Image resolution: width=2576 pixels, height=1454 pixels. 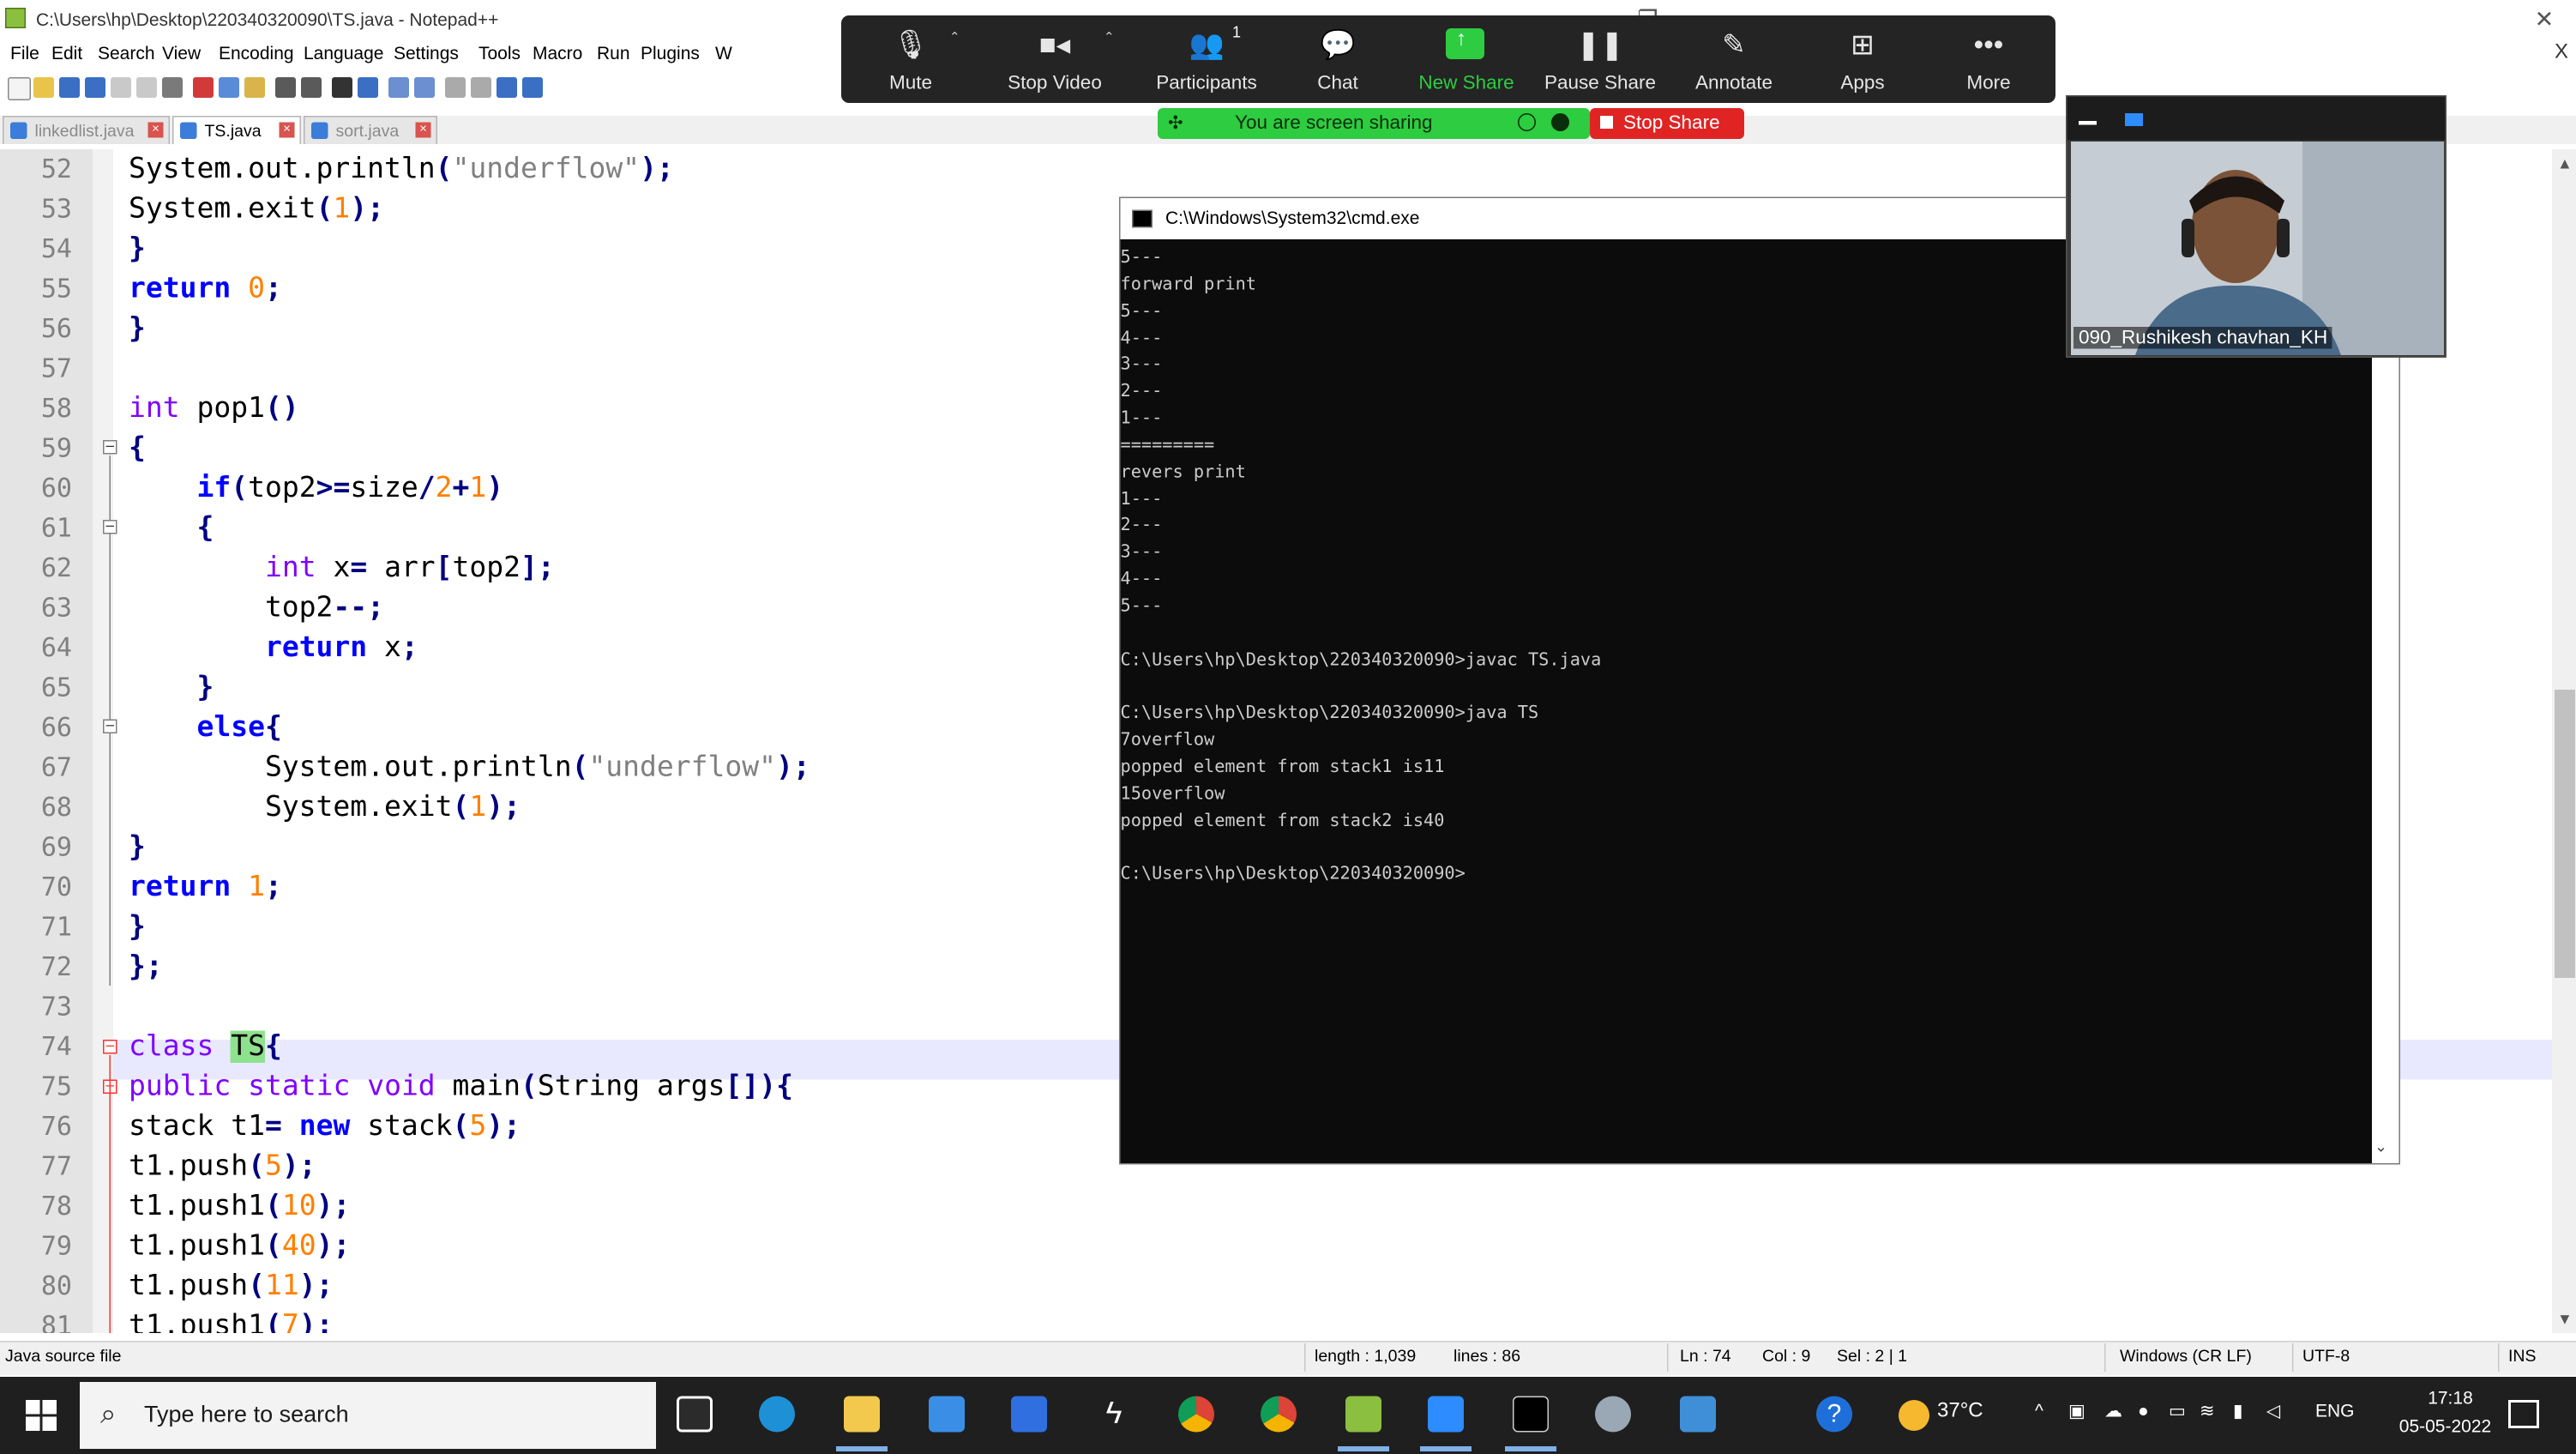 What do you see at coordinates (1698, 1414) in the screenshot?
I see `photos-icon` at bounding box center [1698, 1414].